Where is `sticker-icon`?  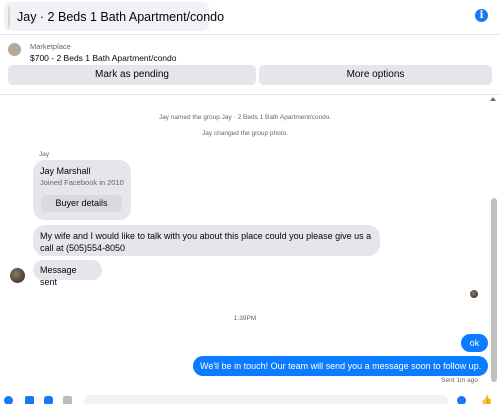 sticker-icon is located at coordinates (48, 400).